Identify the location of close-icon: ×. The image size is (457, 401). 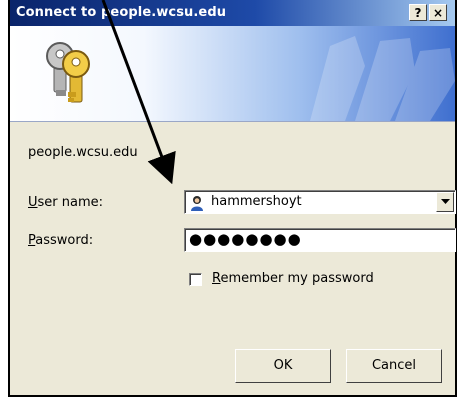
(438, 12).